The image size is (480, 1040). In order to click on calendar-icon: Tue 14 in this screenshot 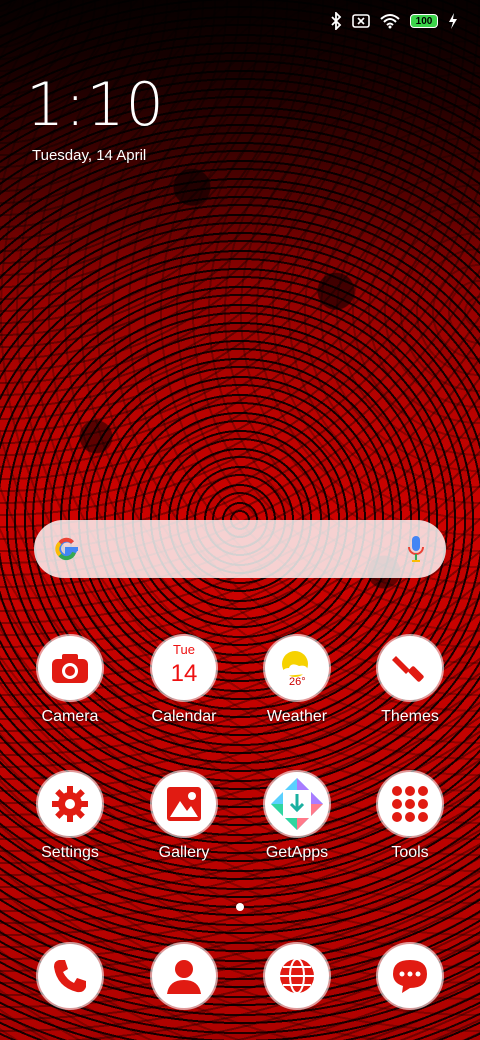, I will do `click(184, 668)`.